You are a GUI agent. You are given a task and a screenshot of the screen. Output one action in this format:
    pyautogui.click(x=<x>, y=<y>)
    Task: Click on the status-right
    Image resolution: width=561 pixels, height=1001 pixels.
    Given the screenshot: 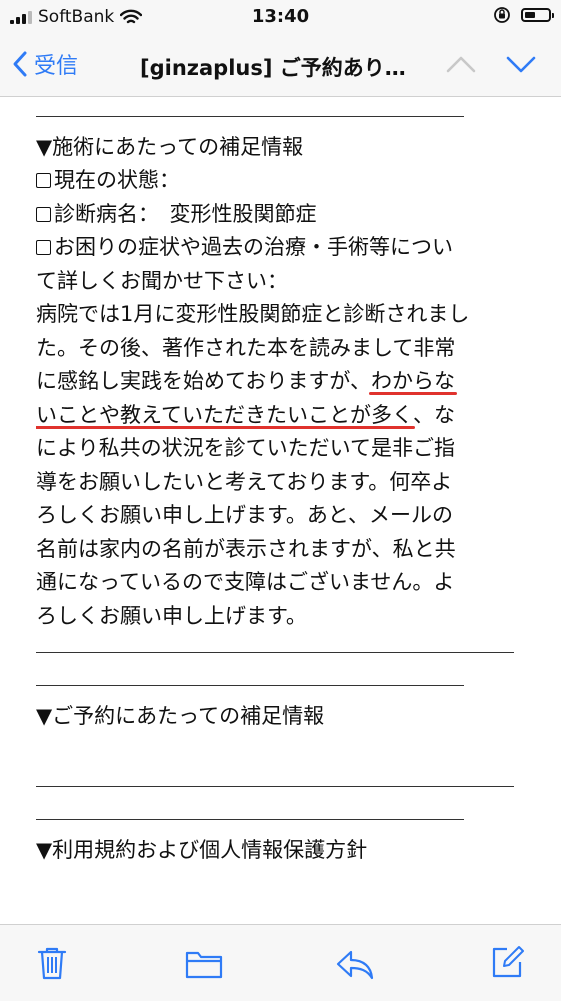 What is the action you would take?
    pyautogui.click(x=523, y=15)
    